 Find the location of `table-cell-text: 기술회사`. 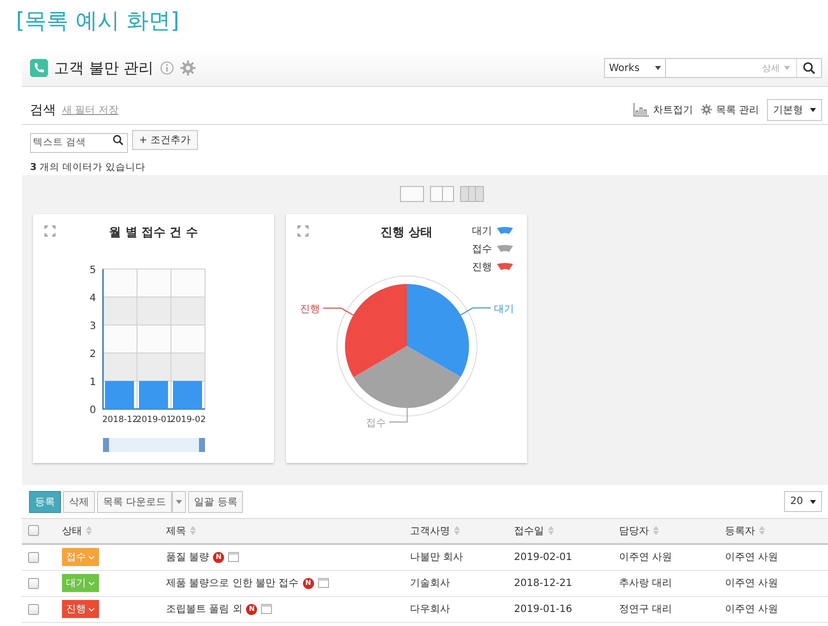

table-cell-text: 기술회사 is located at coordinates (430, 583).